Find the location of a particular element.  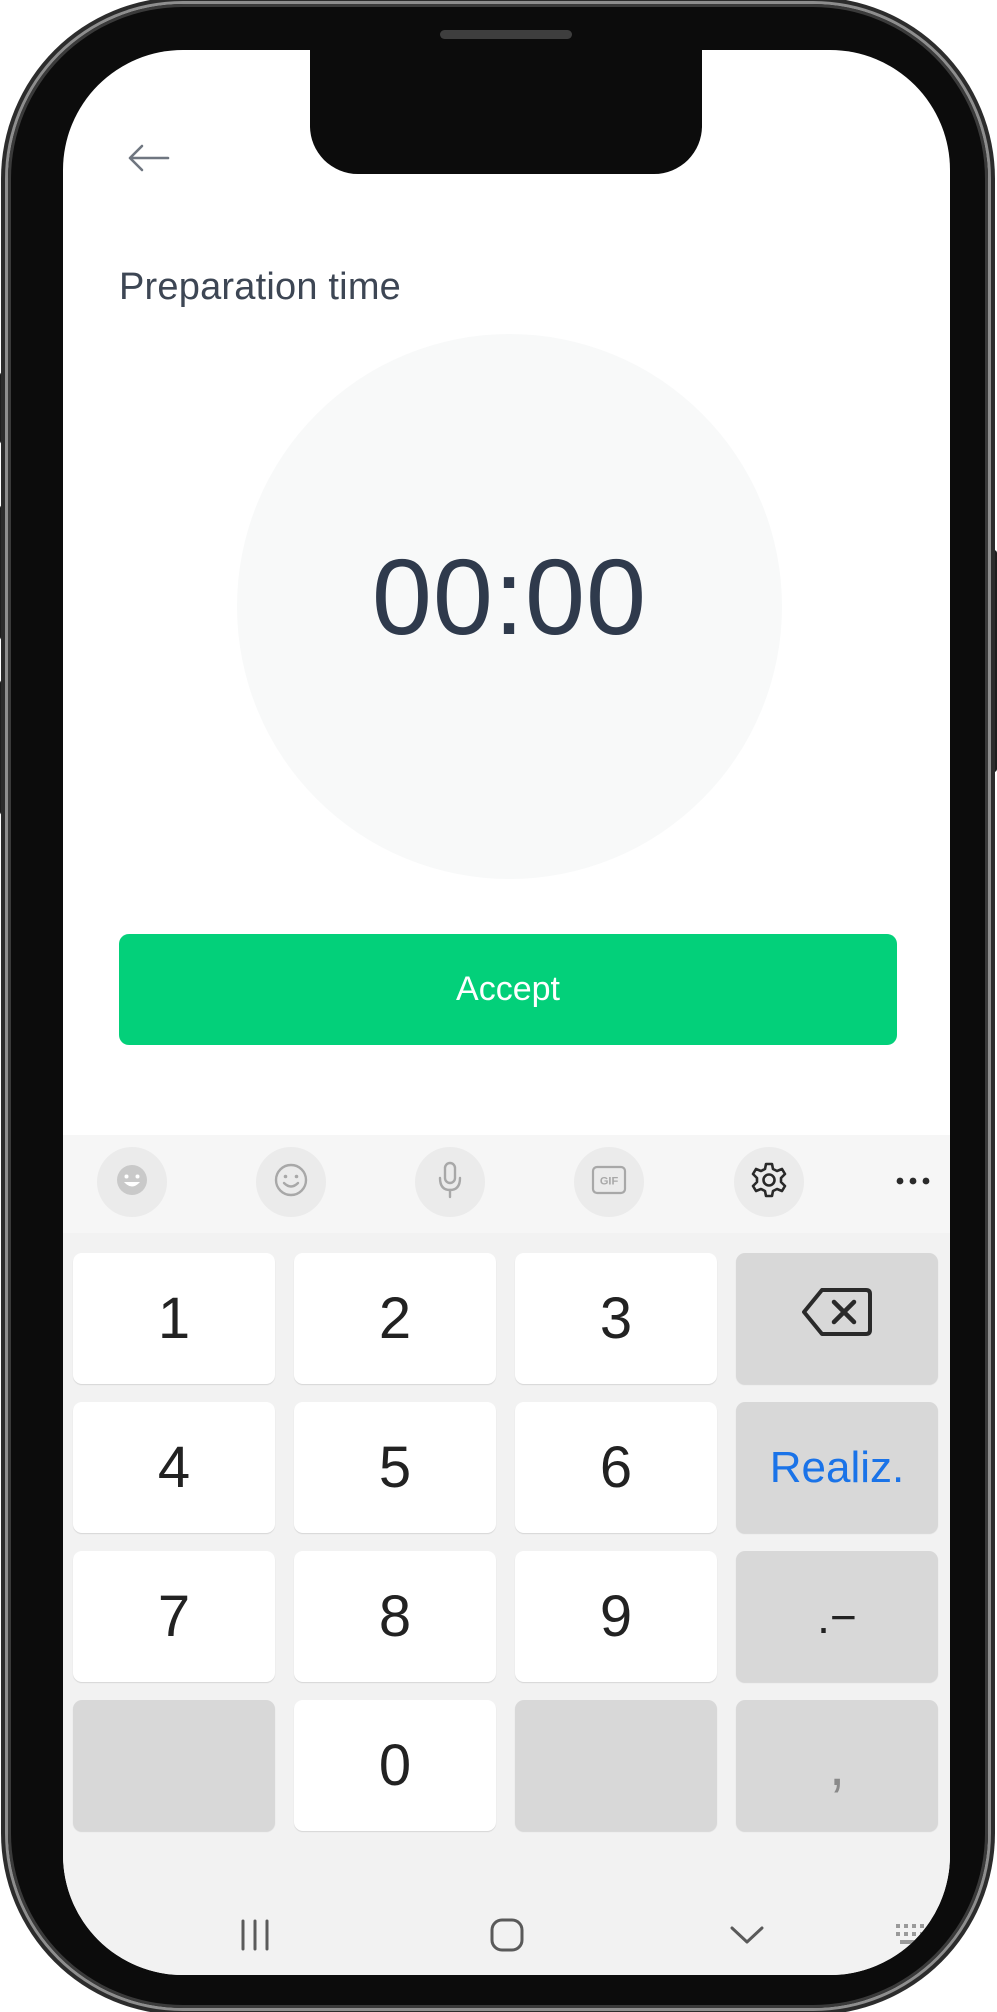

key-7: 7 is located at coordinates (174, 1616).